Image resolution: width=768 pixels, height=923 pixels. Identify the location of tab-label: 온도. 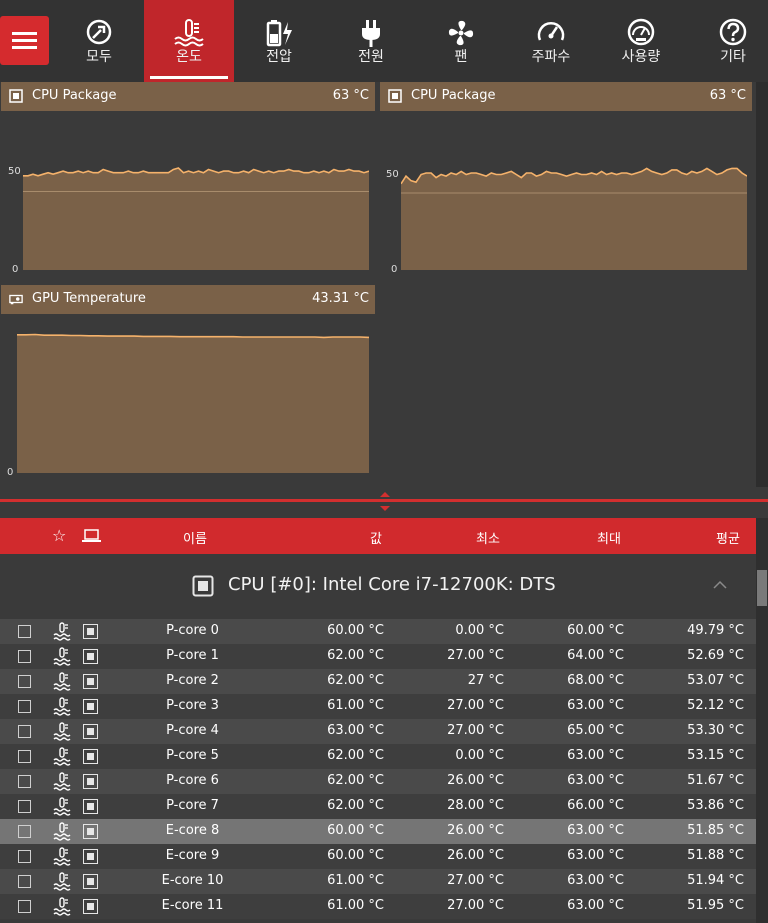
(189, 57).